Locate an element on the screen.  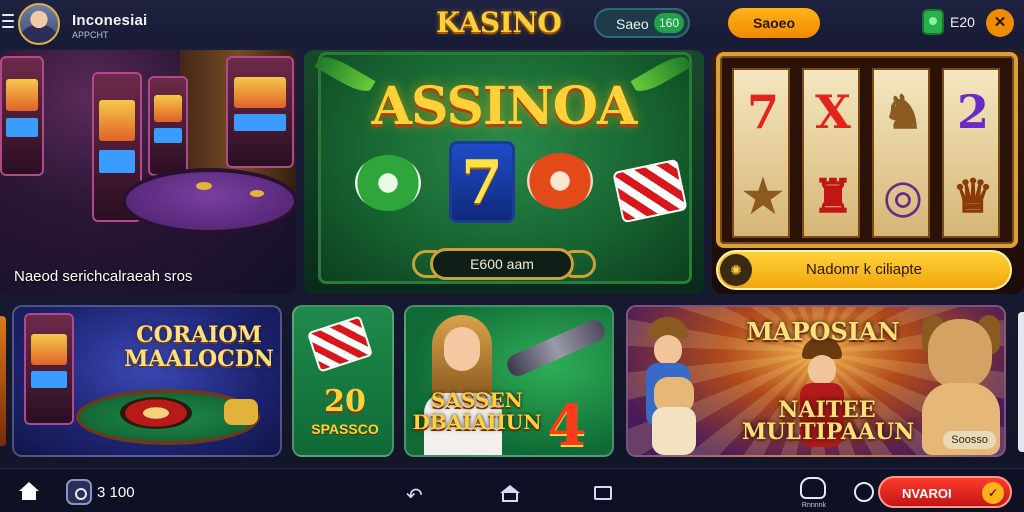
featured-play-button: E600 aam is located at coordinates (502, 264).